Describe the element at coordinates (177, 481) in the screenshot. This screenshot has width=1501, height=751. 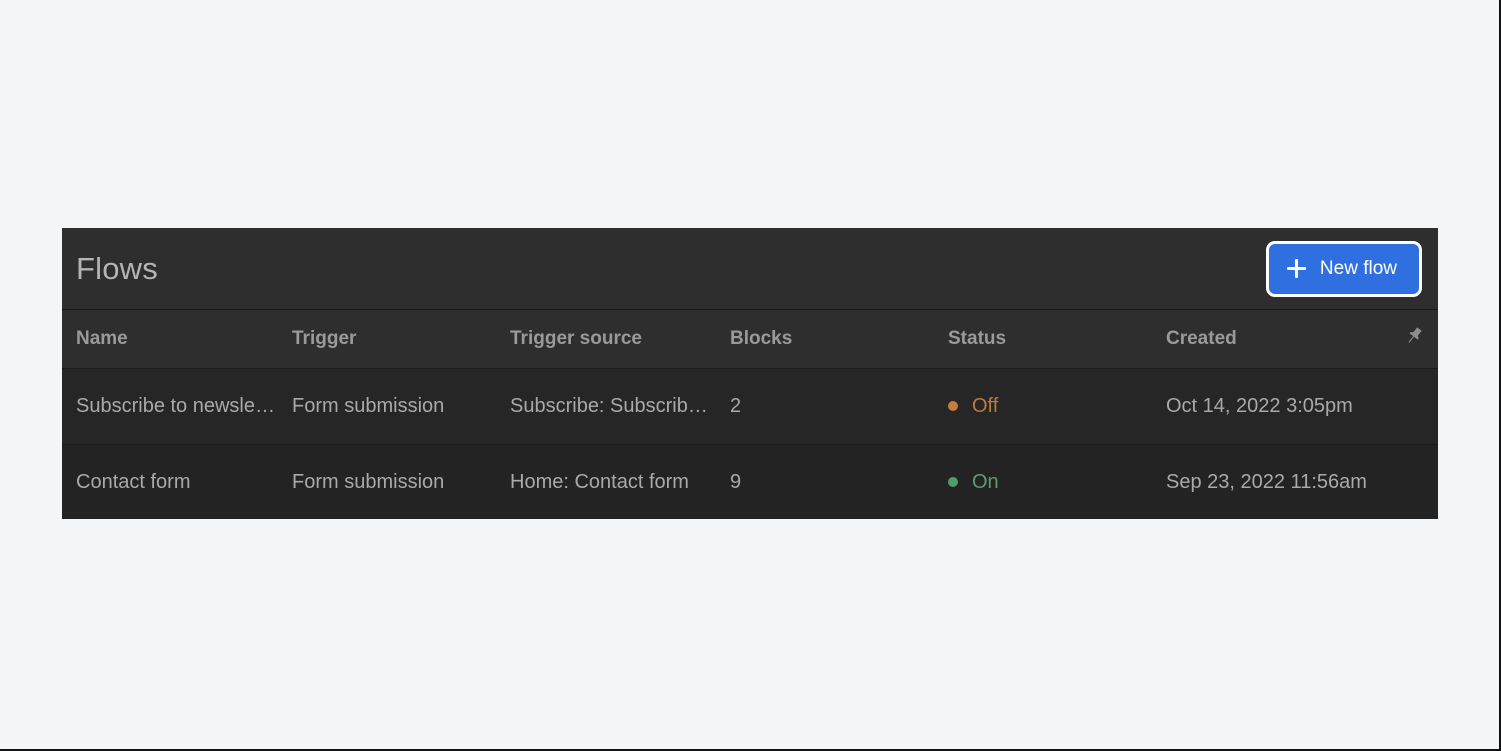
I see `cell-name: Contact form` at that location.